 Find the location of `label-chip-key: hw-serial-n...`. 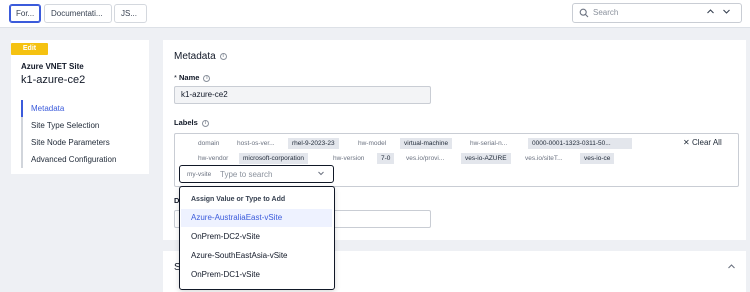

label-chip-key: hw-serial-n... is located at coordinates (489, 143).